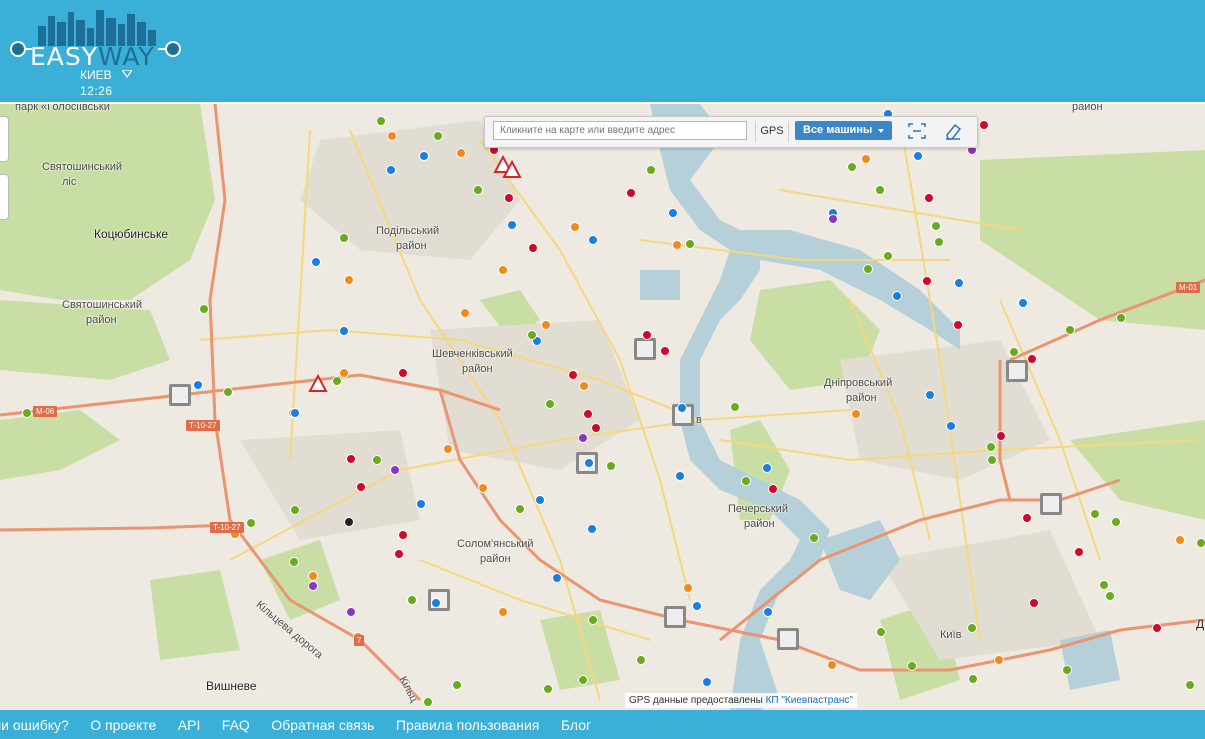 The height and width of the screenshot is (739, 1205). What do you see at coordinates (758, 509) in the screenshot?
I see `map-label-pechersky: Печерський` at bounding box center [758, 509].